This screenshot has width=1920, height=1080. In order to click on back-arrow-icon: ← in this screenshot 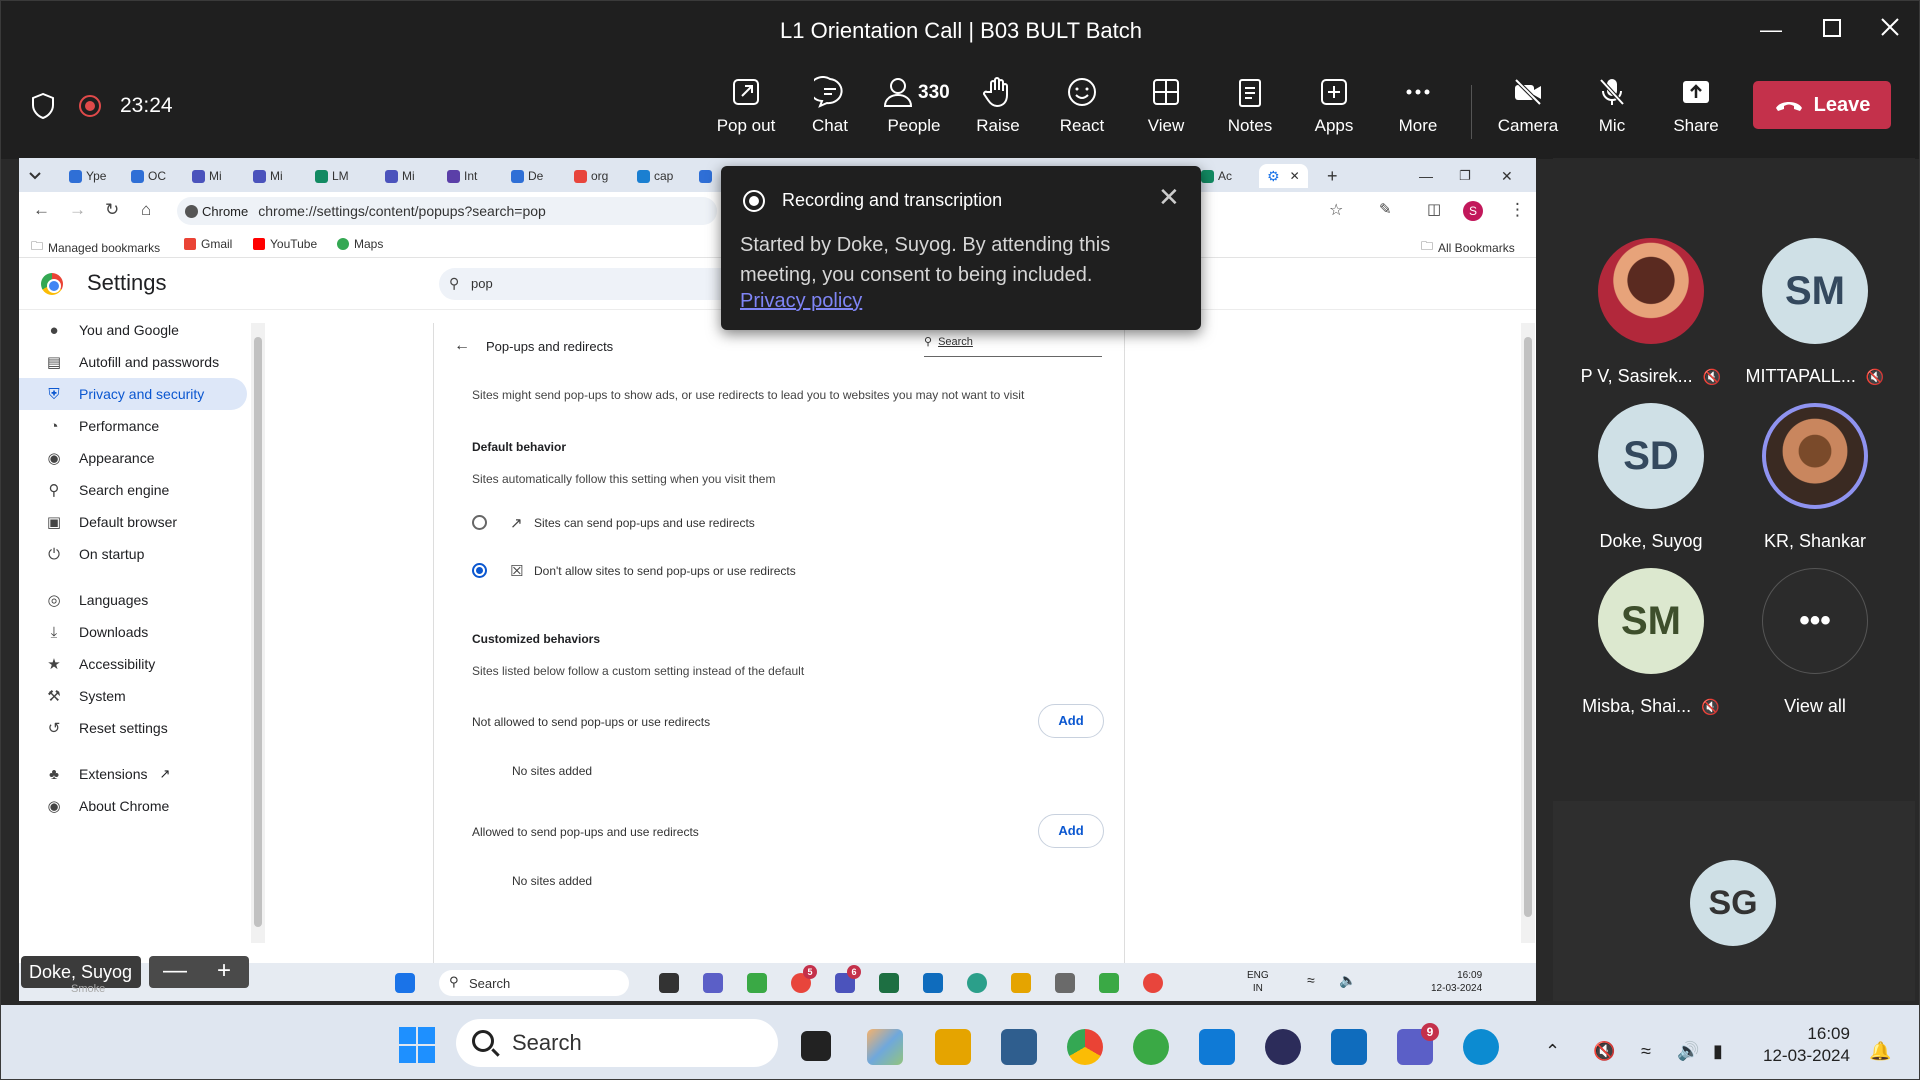, I will do `click(462, 346)`.